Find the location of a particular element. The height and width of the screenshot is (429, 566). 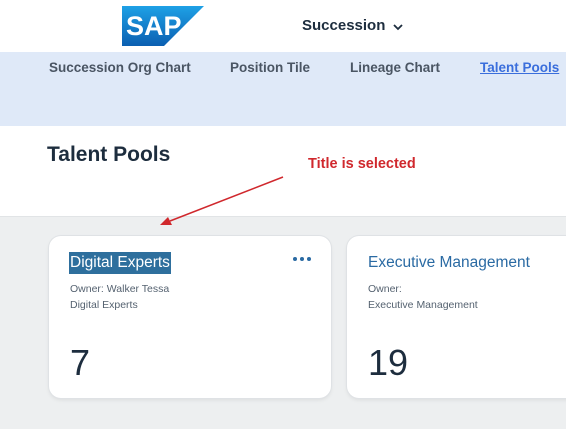

sap-logo: SAP ® is located at coordinates (163, 26).